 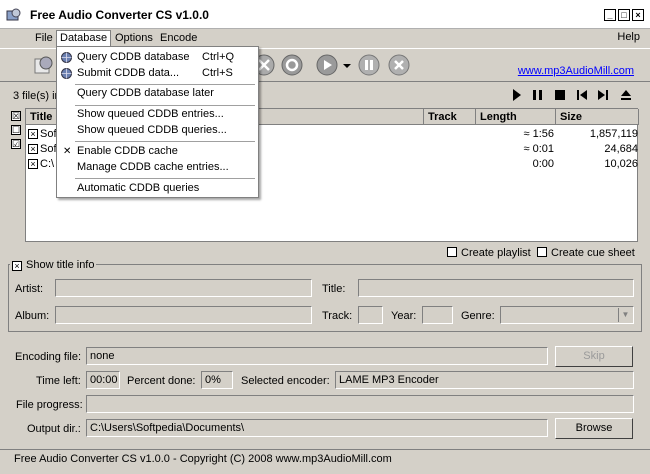 I want to click on window-title: Free Audio Converter CS v1.0.0, so click(x=119, y=15).